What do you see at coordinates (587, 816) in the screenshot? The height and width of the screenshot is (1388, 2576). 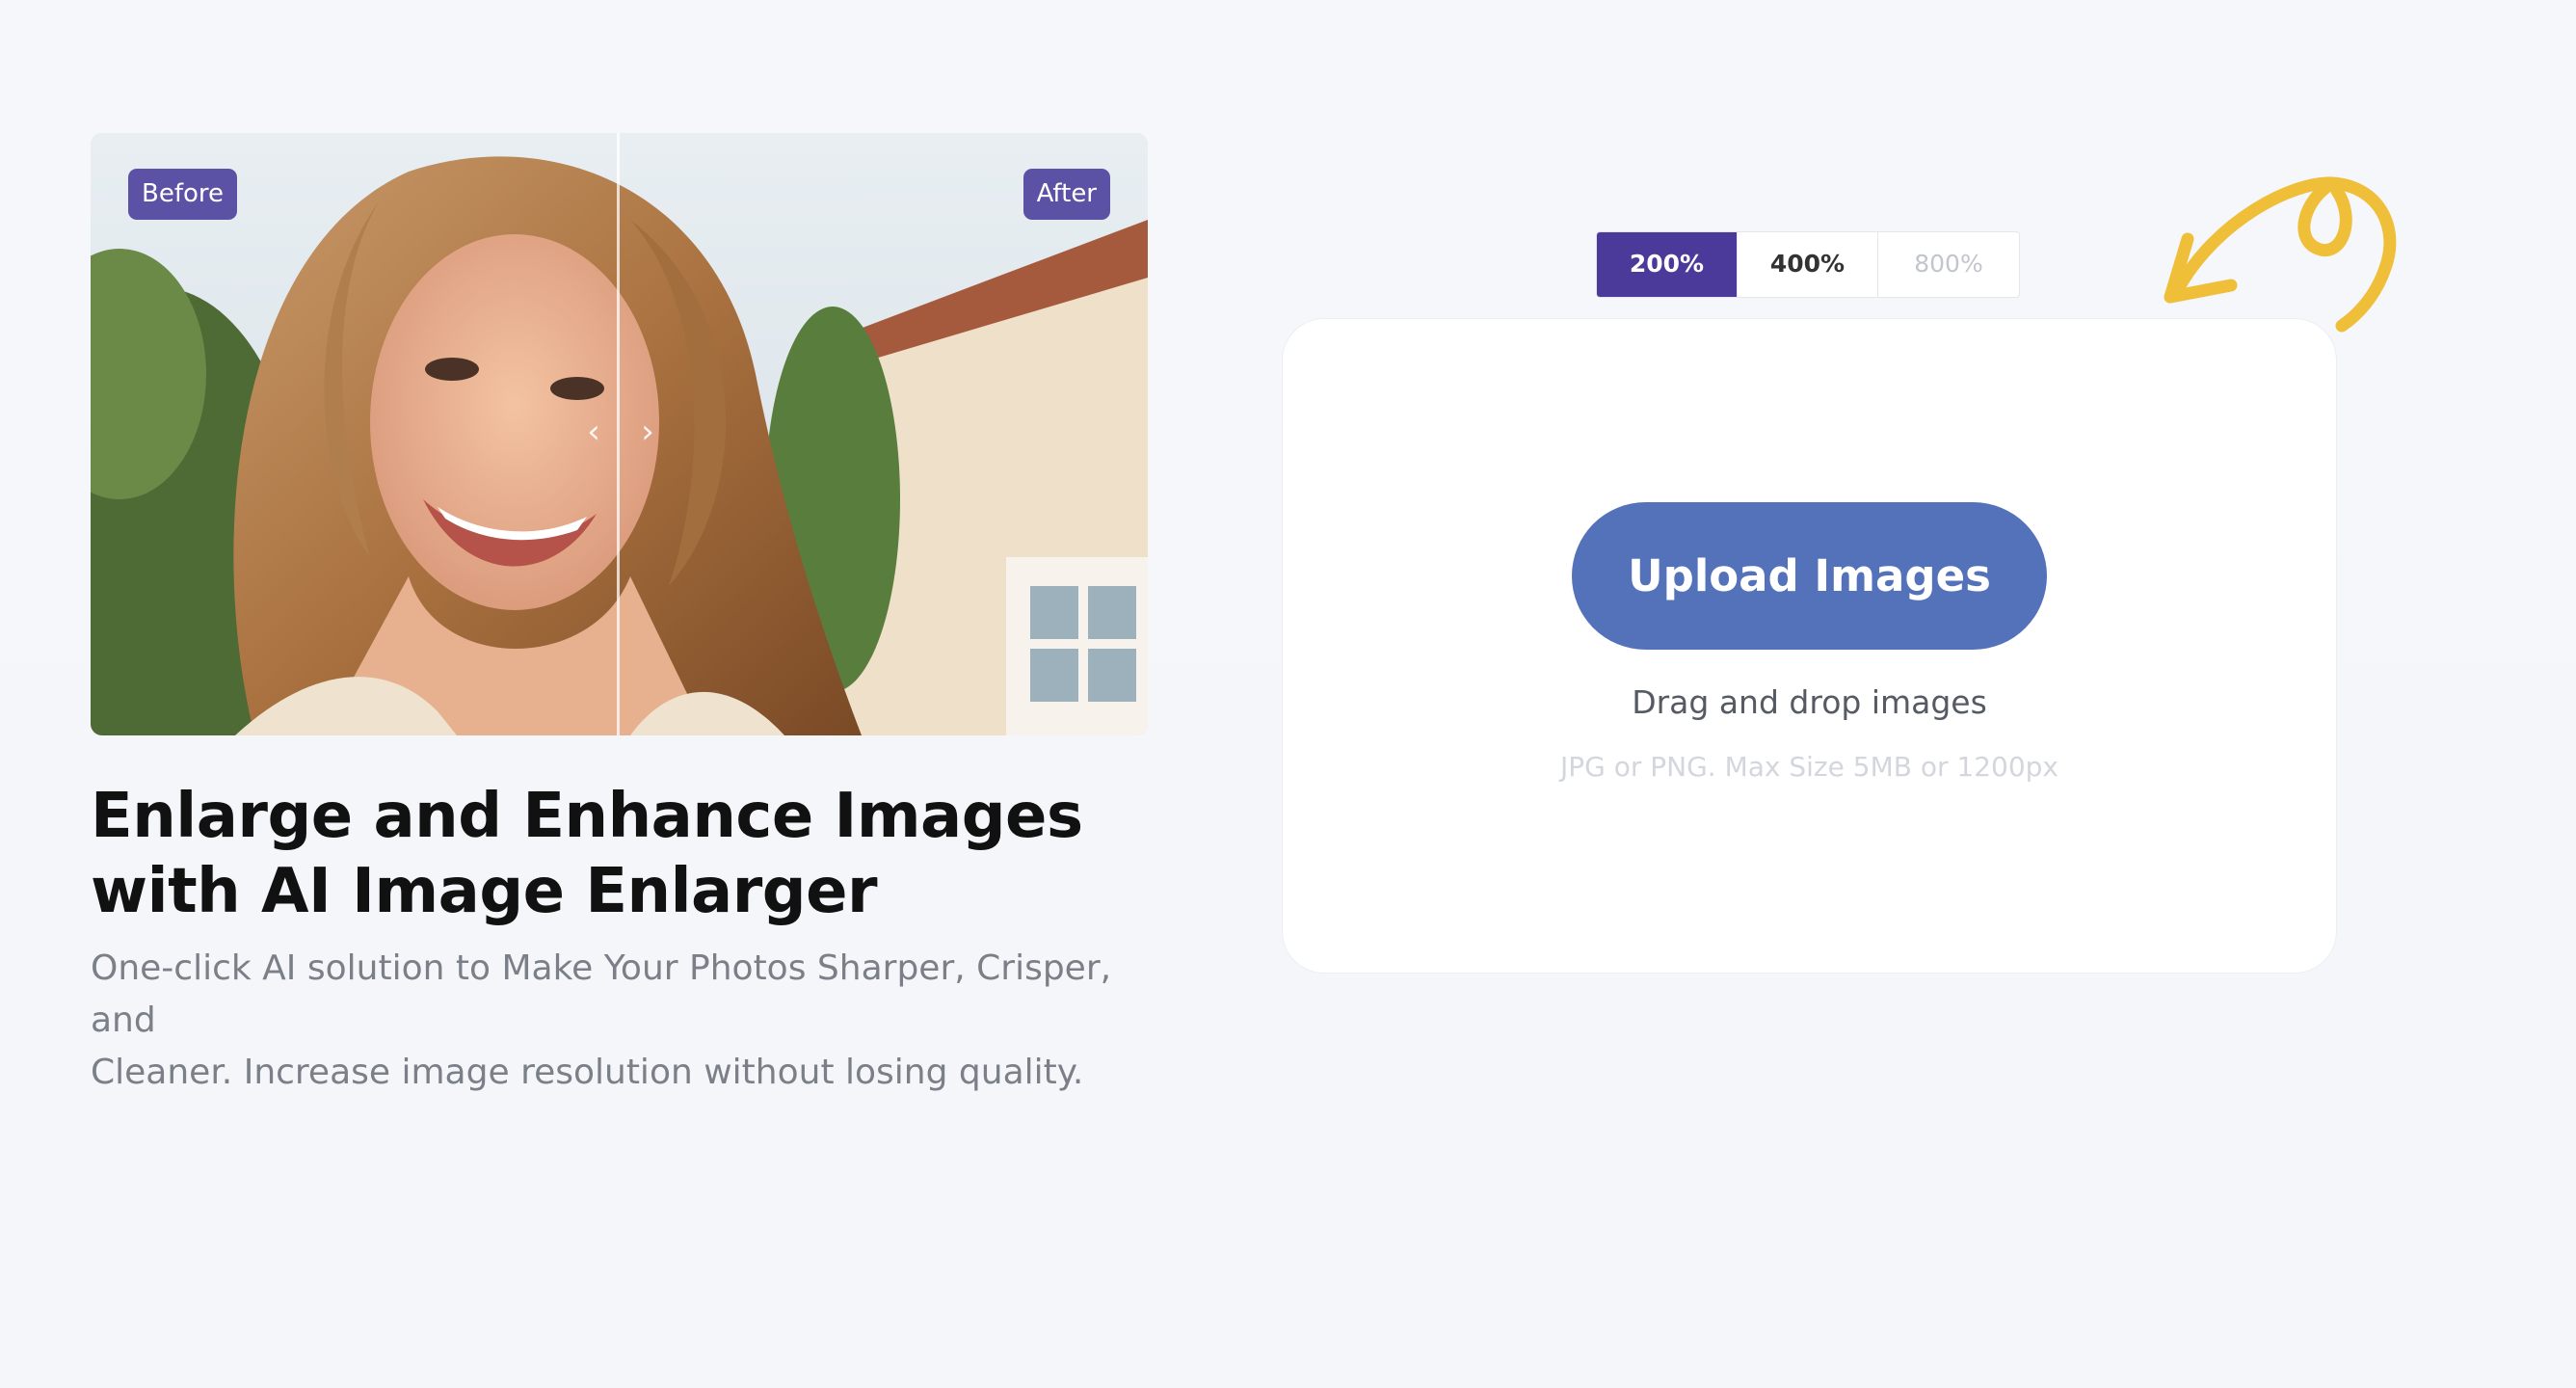 I see `page-title-line-1: Enlarge and Enhance Images` at bounding box center [587, 816].